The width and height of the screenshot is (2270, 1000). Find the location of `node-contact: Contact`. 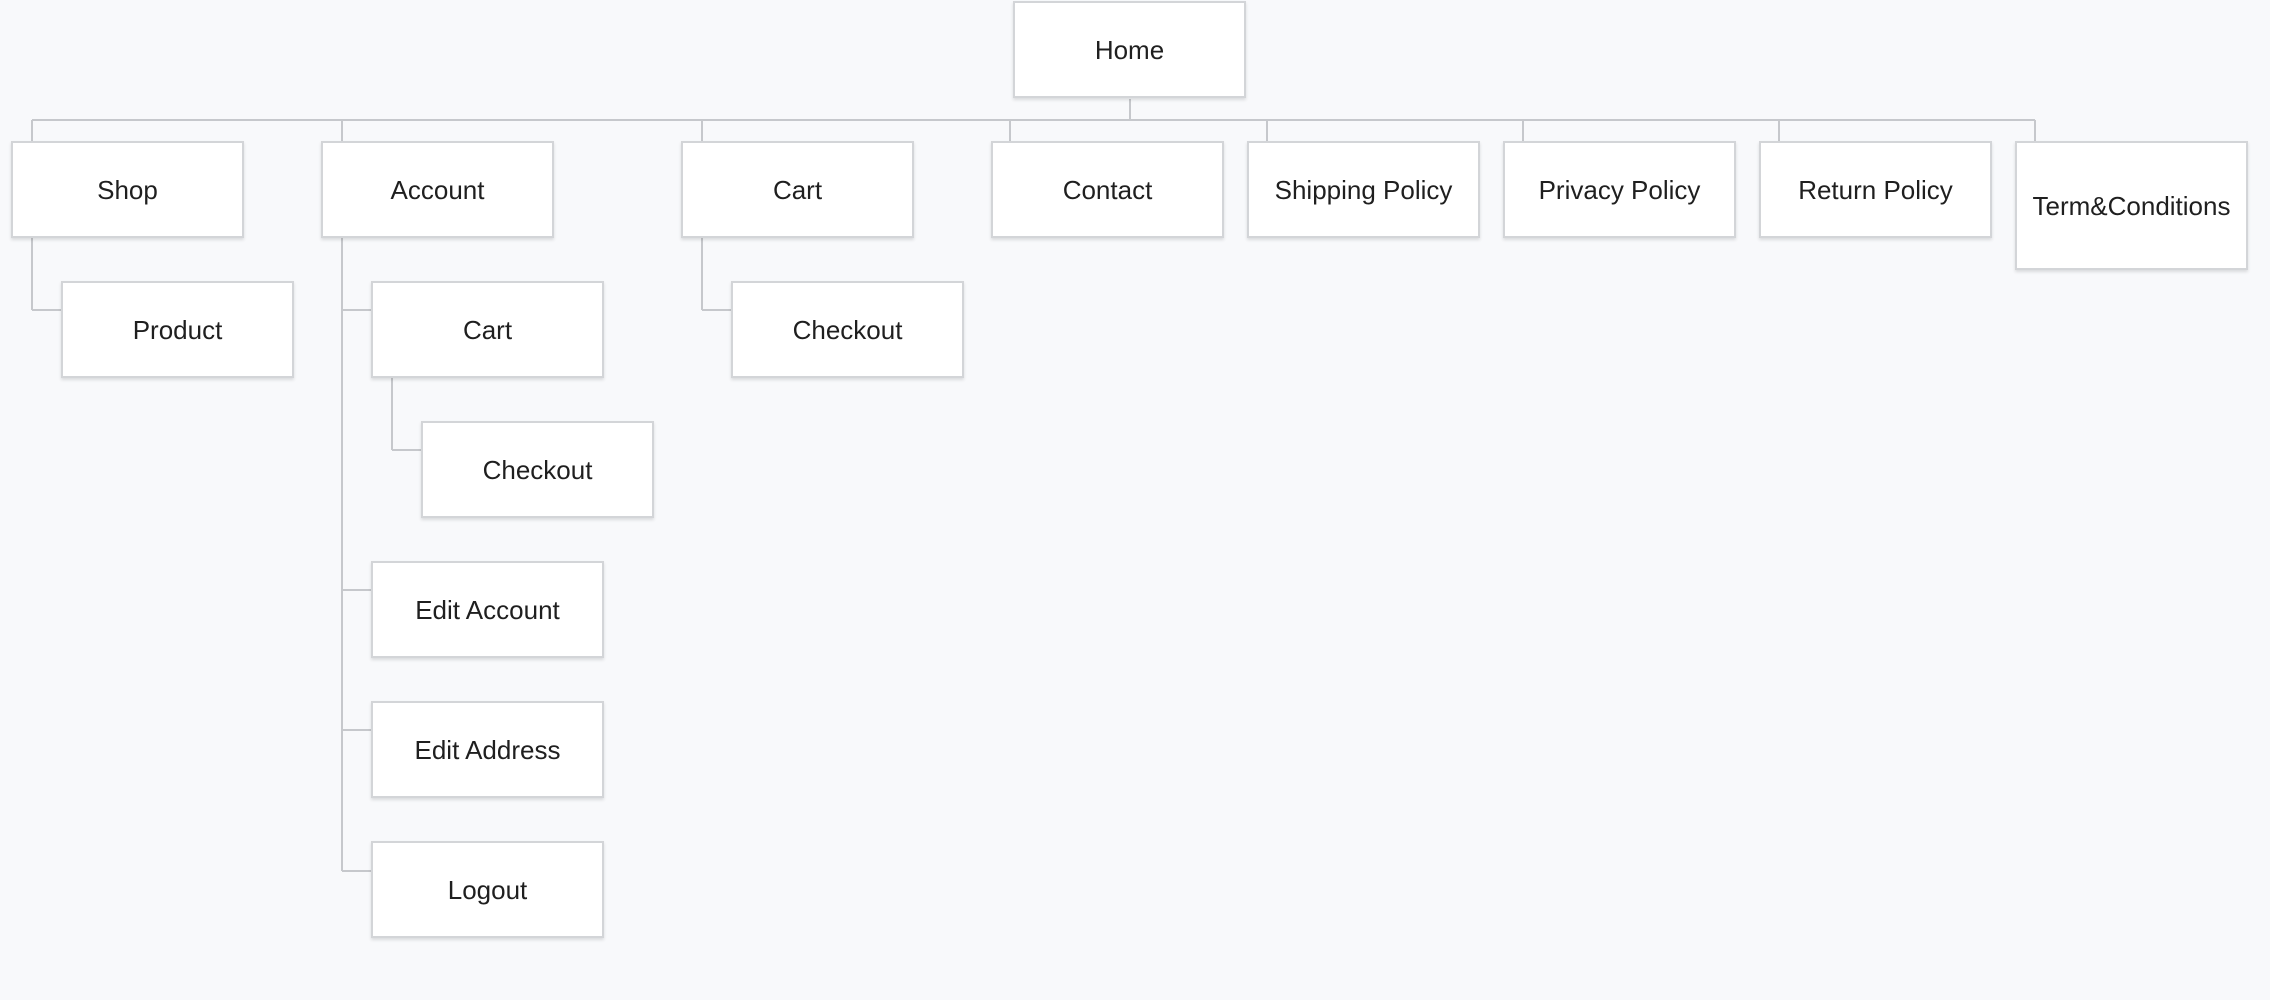

node-contact: Contact is located at coordinates (1107, 189).